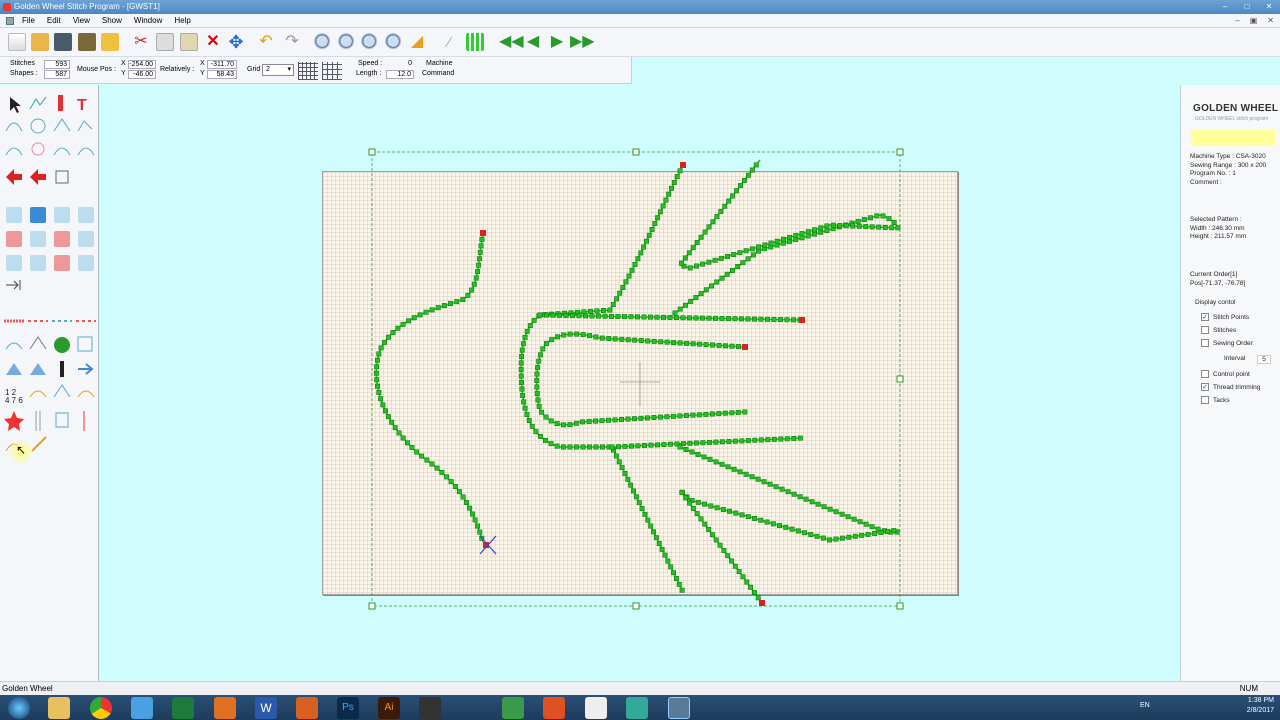 The image size is (1280, 720). Describe the element at coordinates (60, 103) in the screenshot. I see `pen-icon` at that location.